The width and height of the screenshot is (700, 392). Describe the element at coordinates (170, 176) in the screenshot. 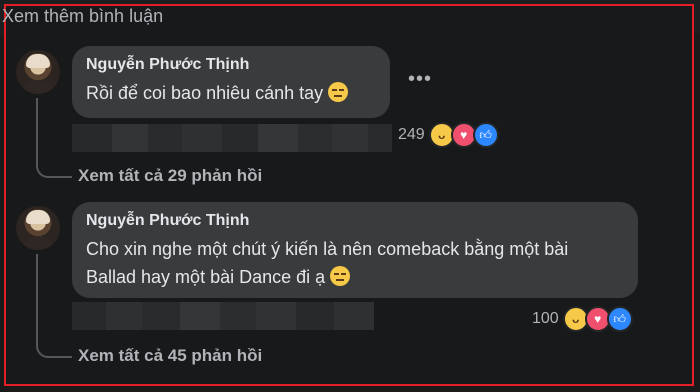

I see `view-replies-link: Xem tất cả 29 phản hồi` at that location.